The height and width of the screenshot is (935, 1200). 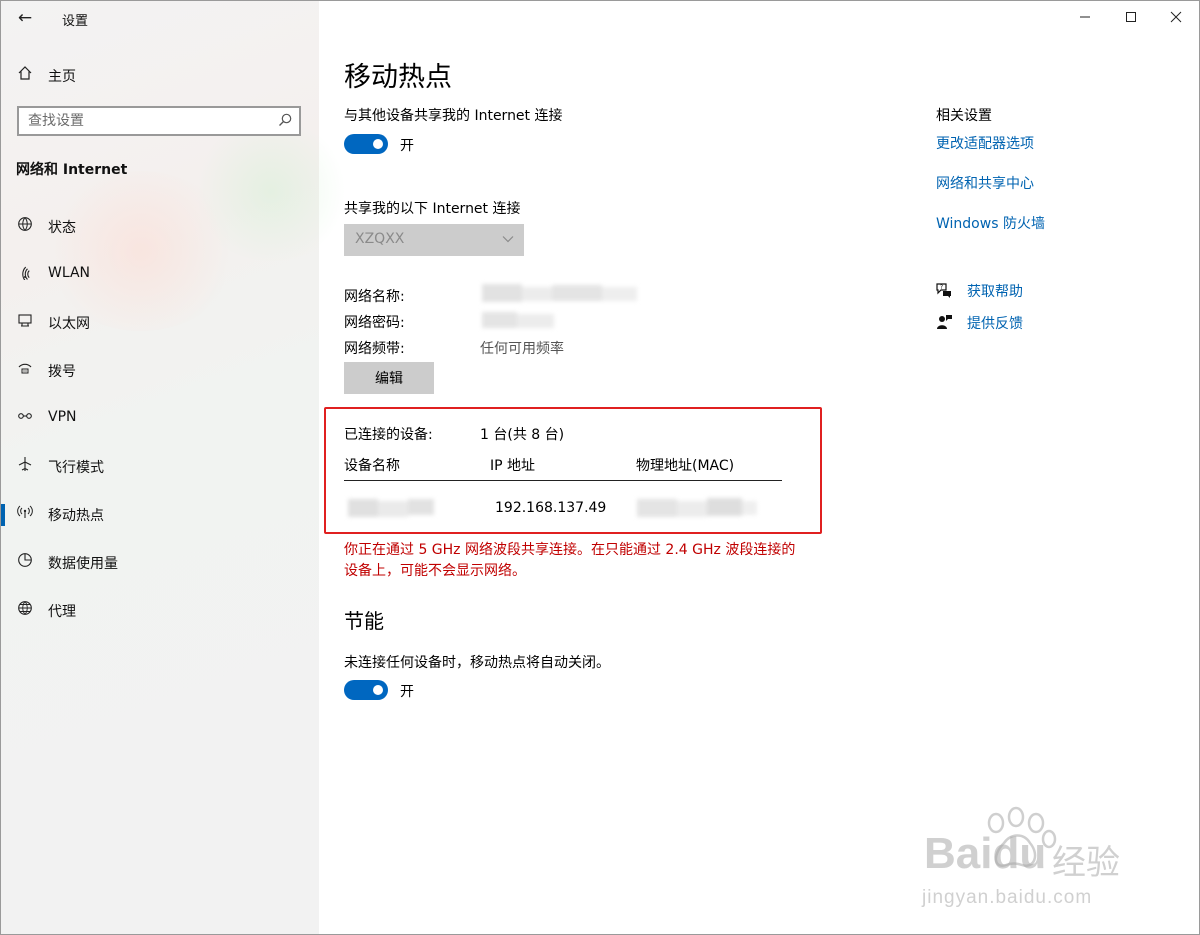 I want to click on search-icon, so click(x=285, y=120).